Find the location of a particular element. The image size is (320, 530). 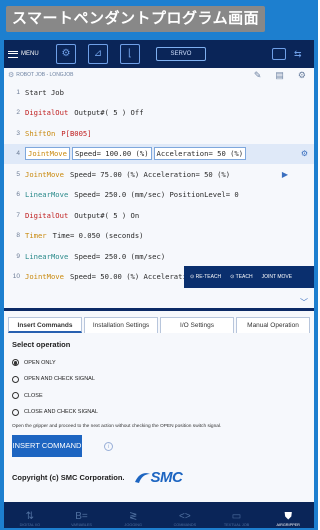

page-caption: スマートペンダントプログラム画面 is located at coordinates (136, 19).